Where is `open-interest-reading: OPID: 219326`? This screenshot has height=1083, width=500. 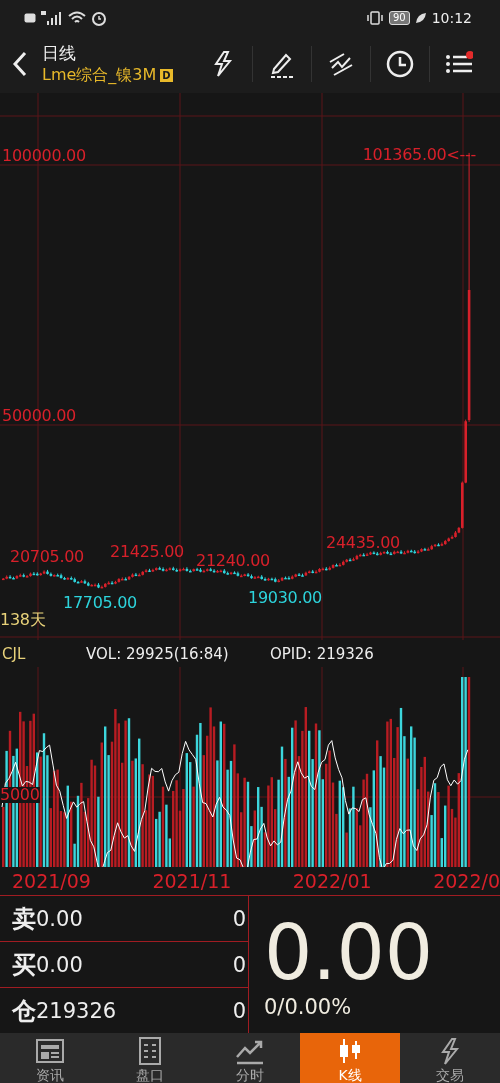
open-interest-reading: OPID: 219326 is located at coordinates (322, 653).